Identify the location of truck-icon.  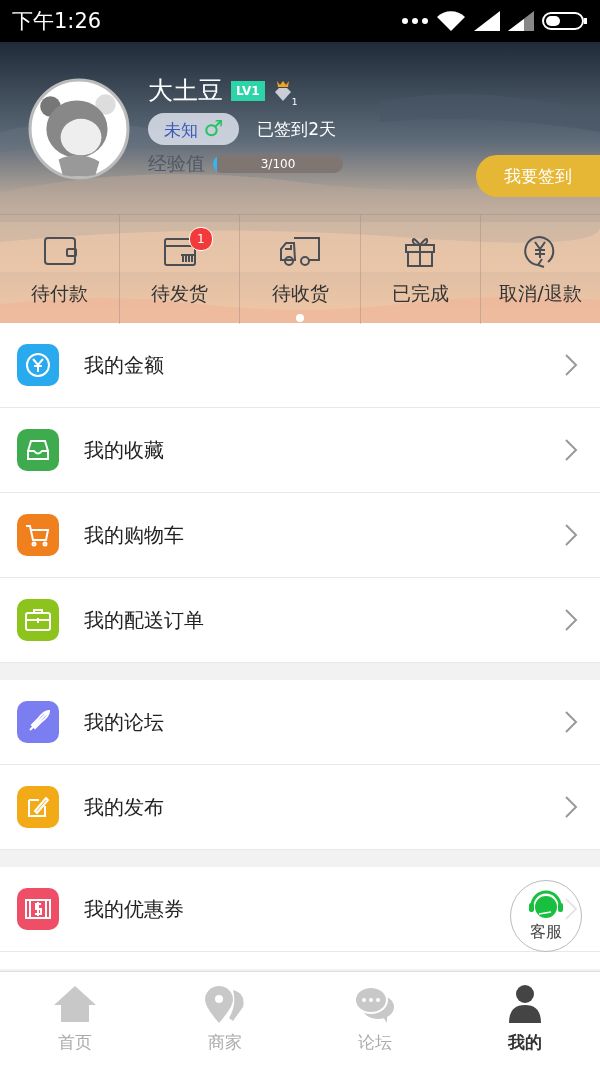
(300, 251).